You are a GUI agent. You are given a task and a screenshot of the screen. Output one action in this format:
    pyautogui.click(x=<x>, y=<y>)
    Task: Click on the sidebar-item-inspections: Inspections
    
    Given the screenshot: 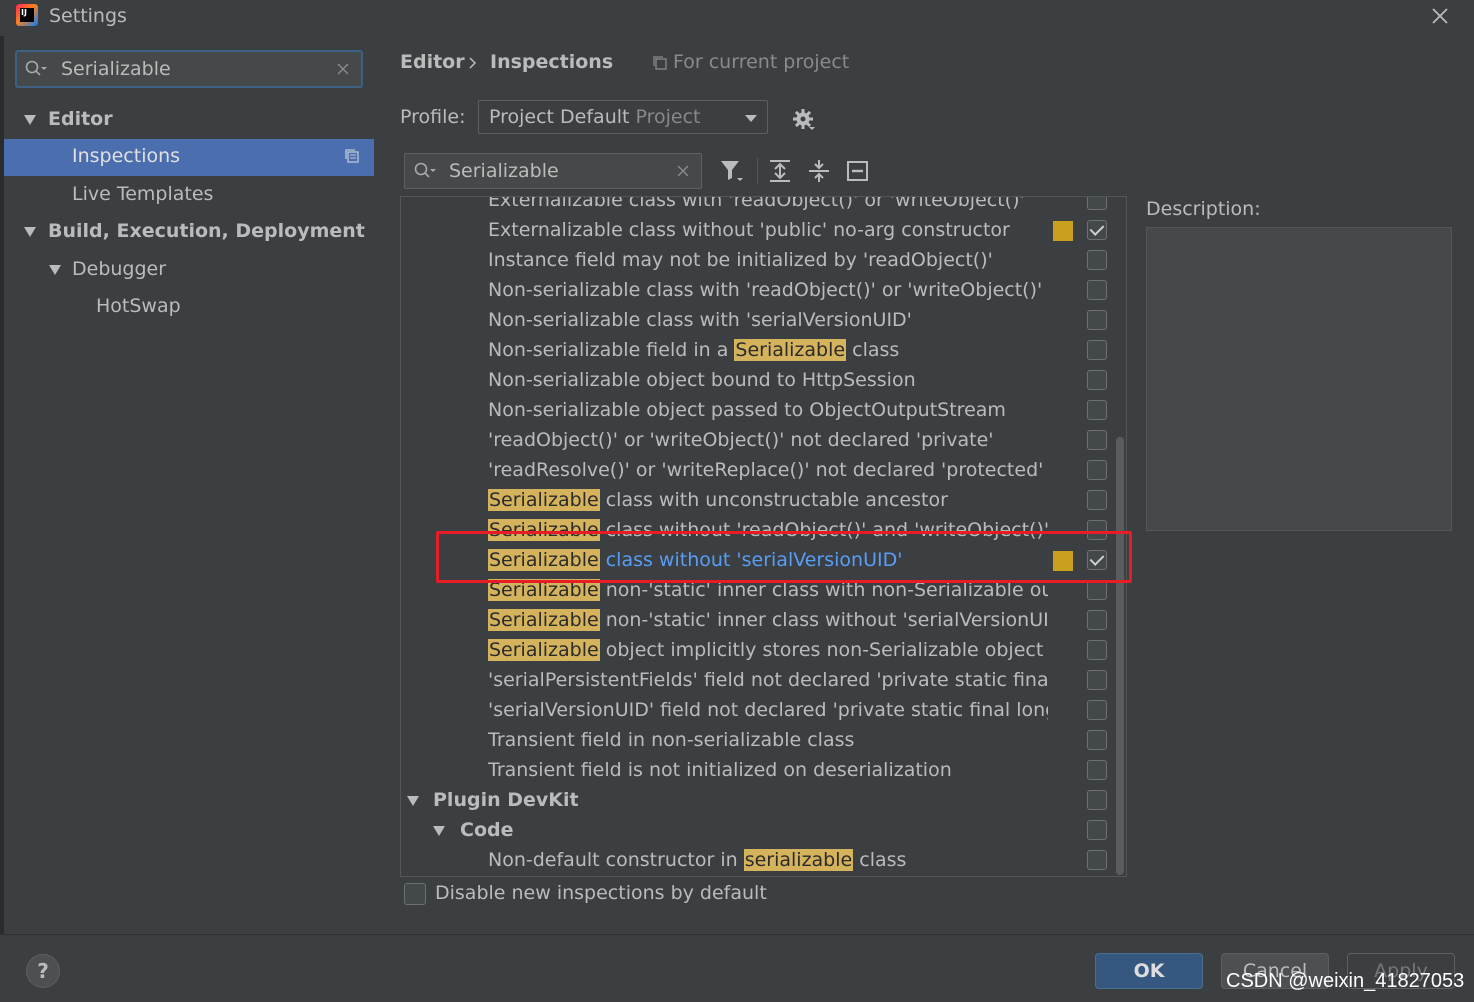 What is the action you would take?
    pyautogui.click(x=126, y=156)
    